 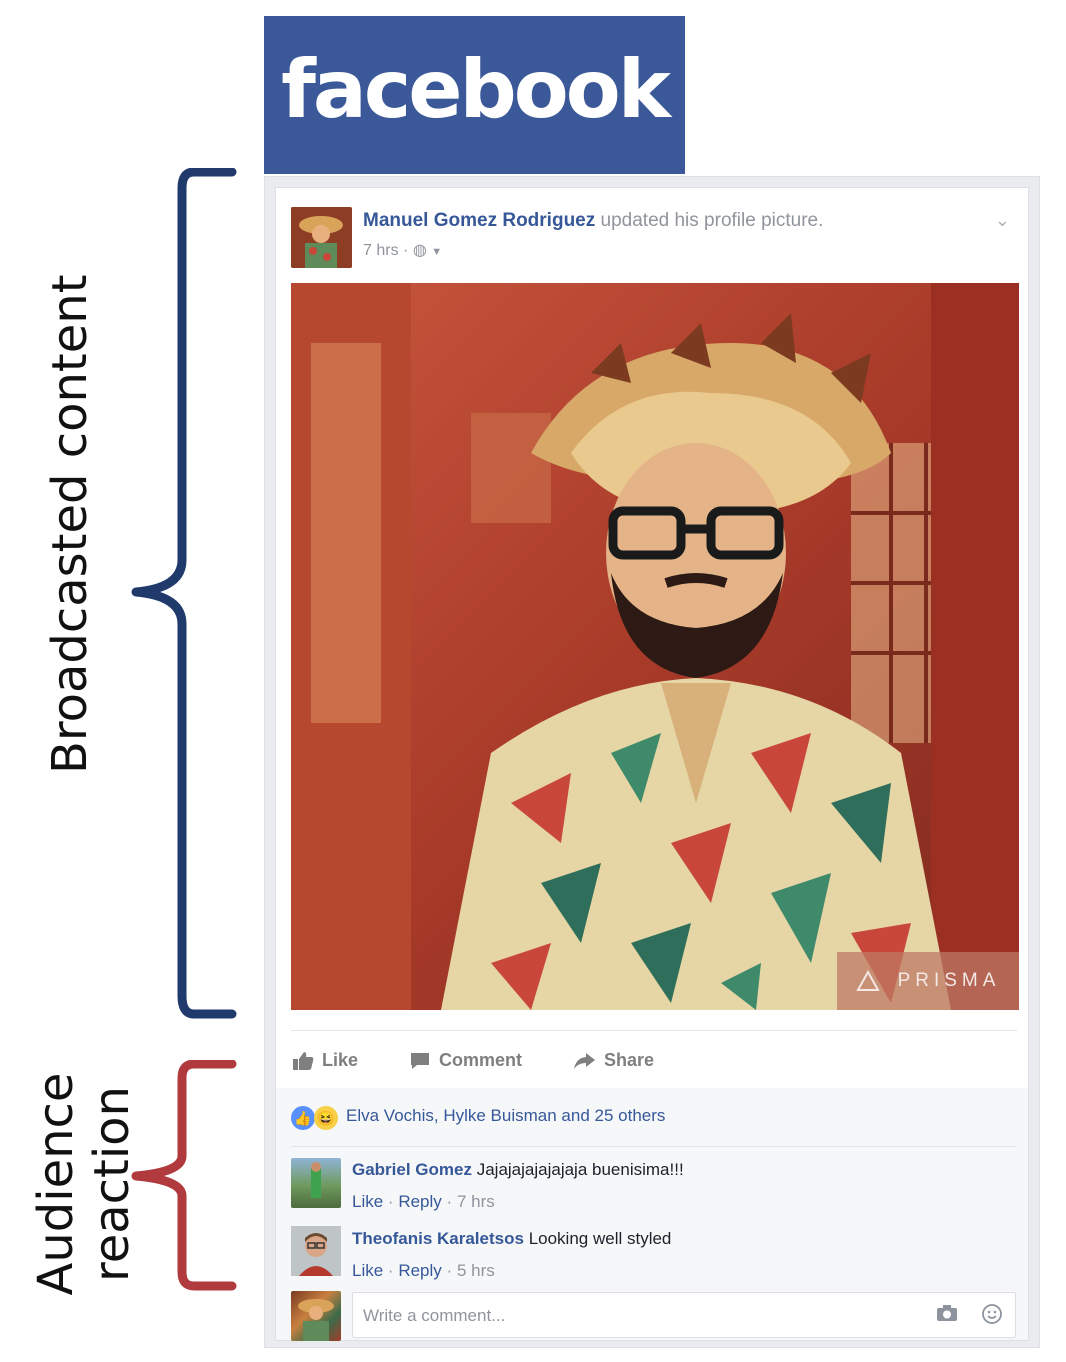 I want to click on author-avatar-image, so click(x=321, y=237).